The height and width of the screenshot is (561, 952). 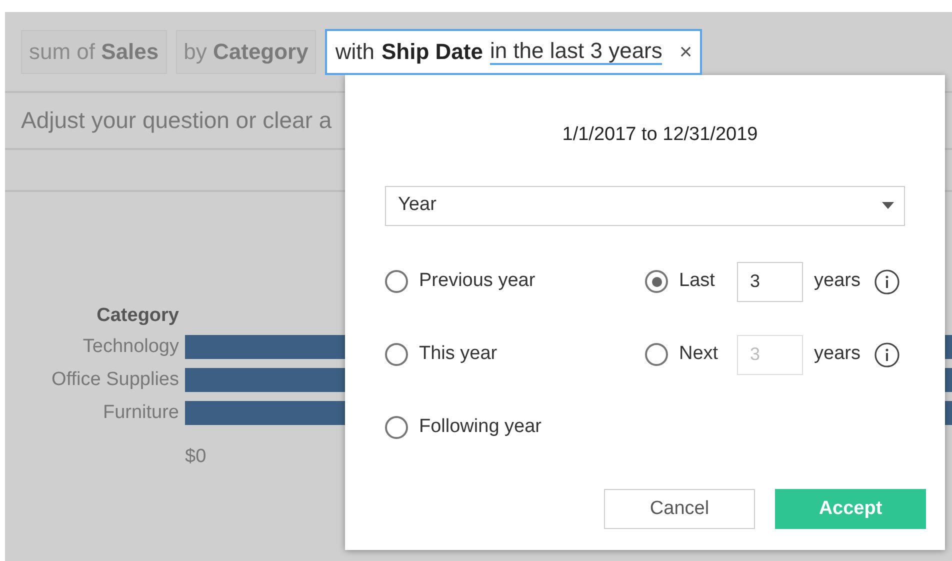 I want to click on pill-prefix: with, so click(x=354, y=52).